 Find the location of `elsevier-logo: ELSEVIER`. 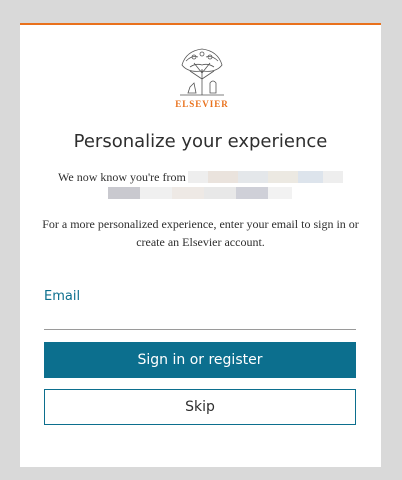

elsevier-logo: ELSEVIER is located at coordinates (202, 78).